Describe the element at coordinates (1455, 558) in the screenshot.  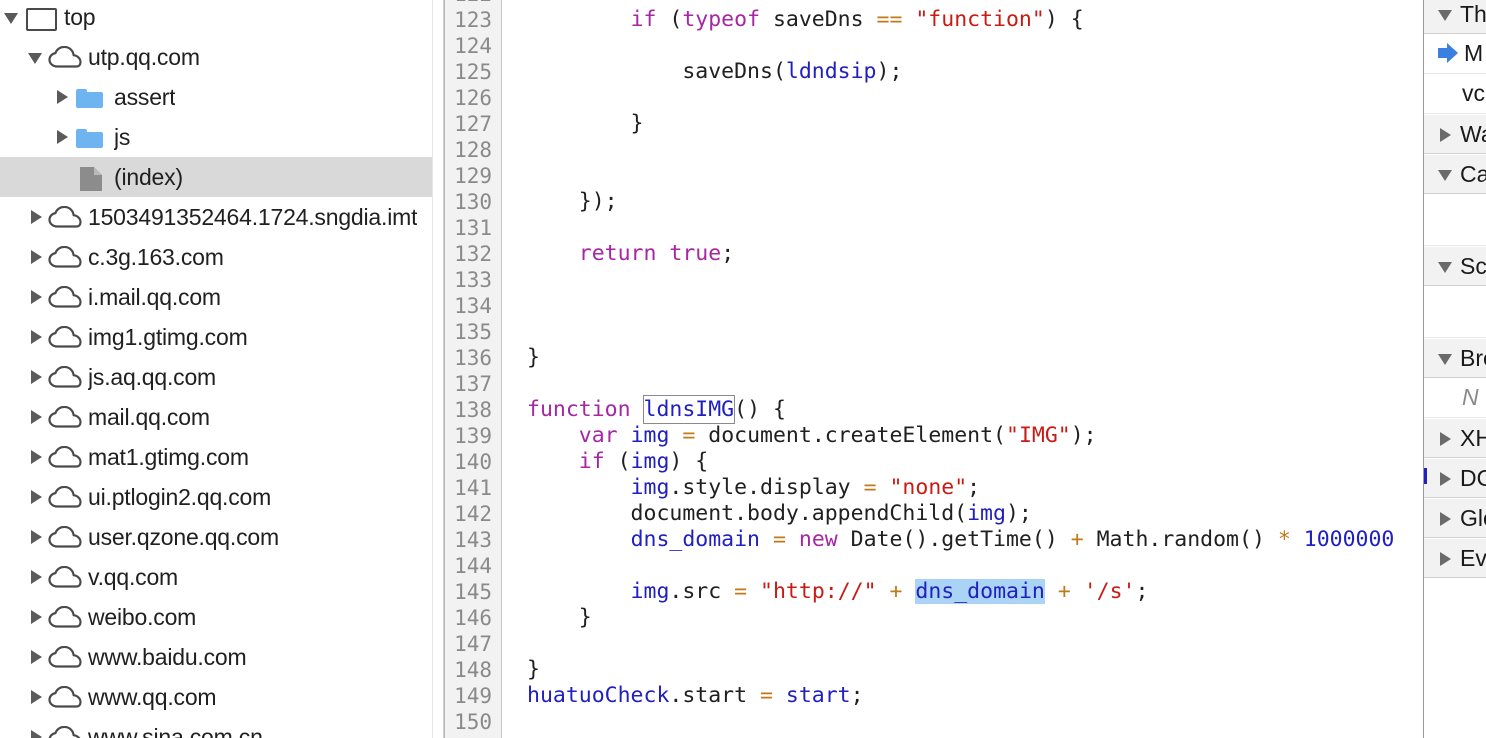
I see `sidebar-section-event-listener-breakpoints: Ev` at that location.